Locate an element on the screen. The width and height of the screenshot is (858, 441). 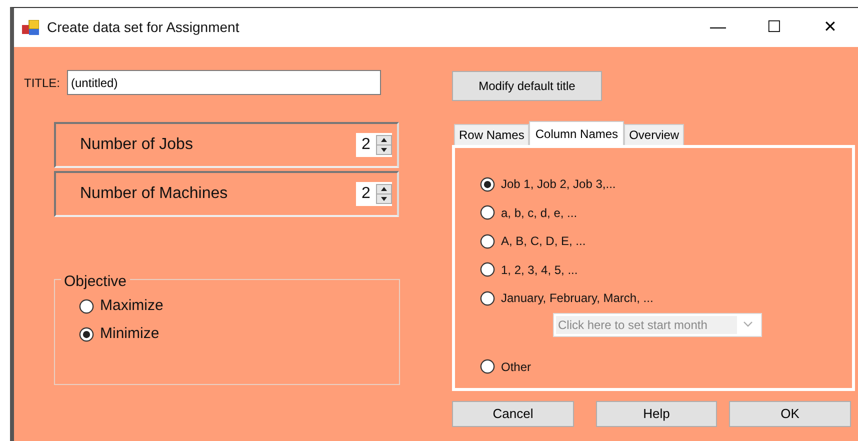
modify-title-button: Modify default title is located at coordinates (527, 86).